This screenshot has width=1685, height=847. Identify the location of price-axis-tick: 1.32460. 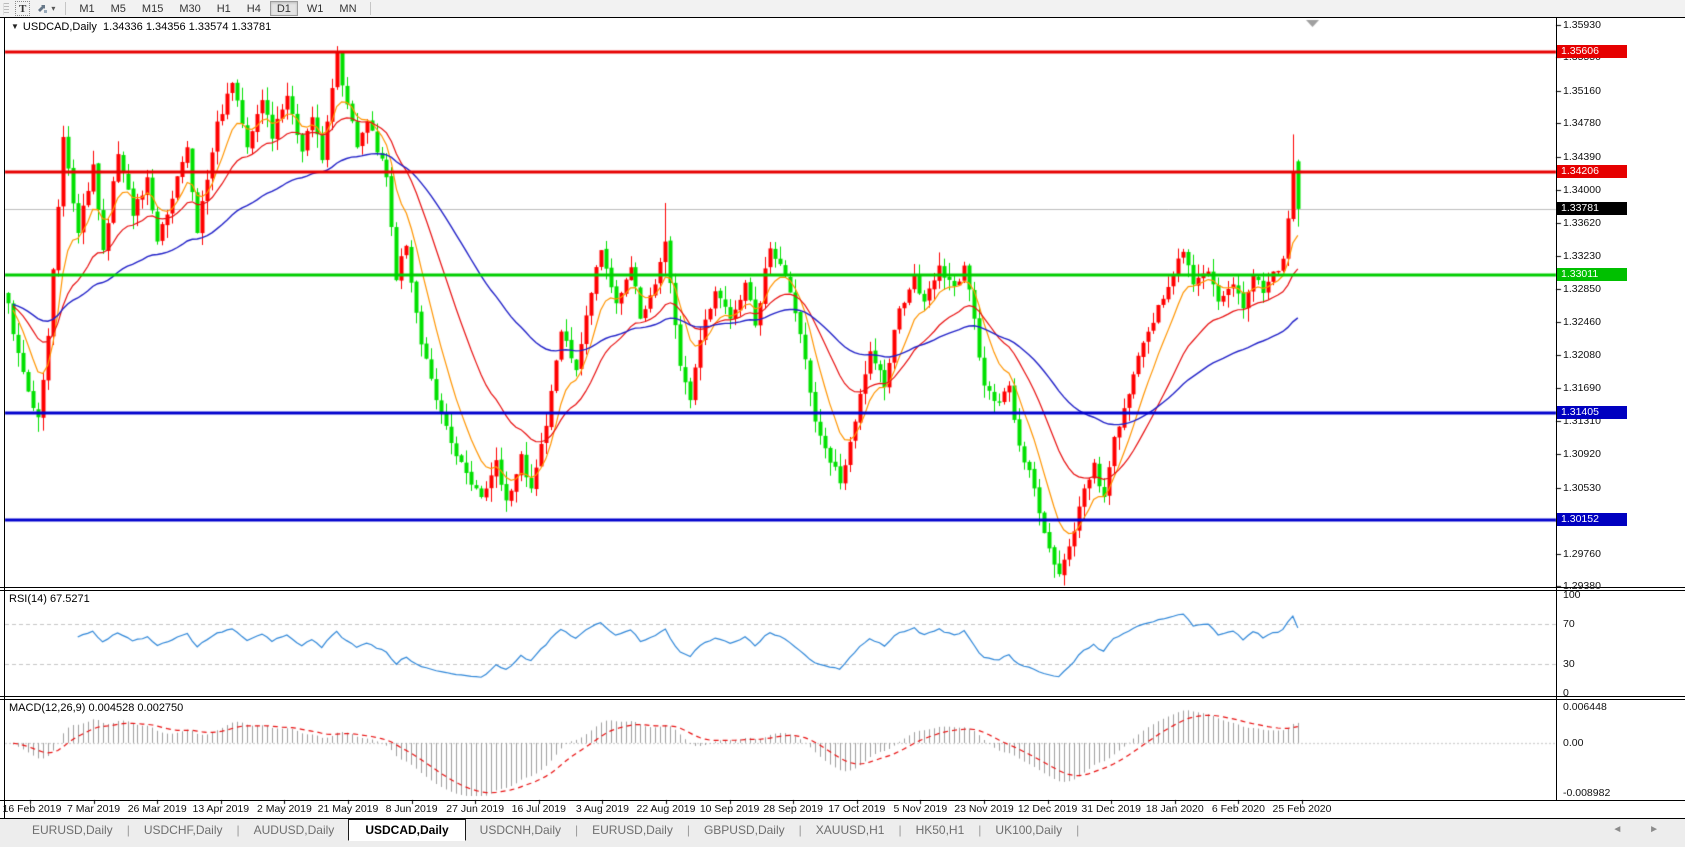
(1582, 322).